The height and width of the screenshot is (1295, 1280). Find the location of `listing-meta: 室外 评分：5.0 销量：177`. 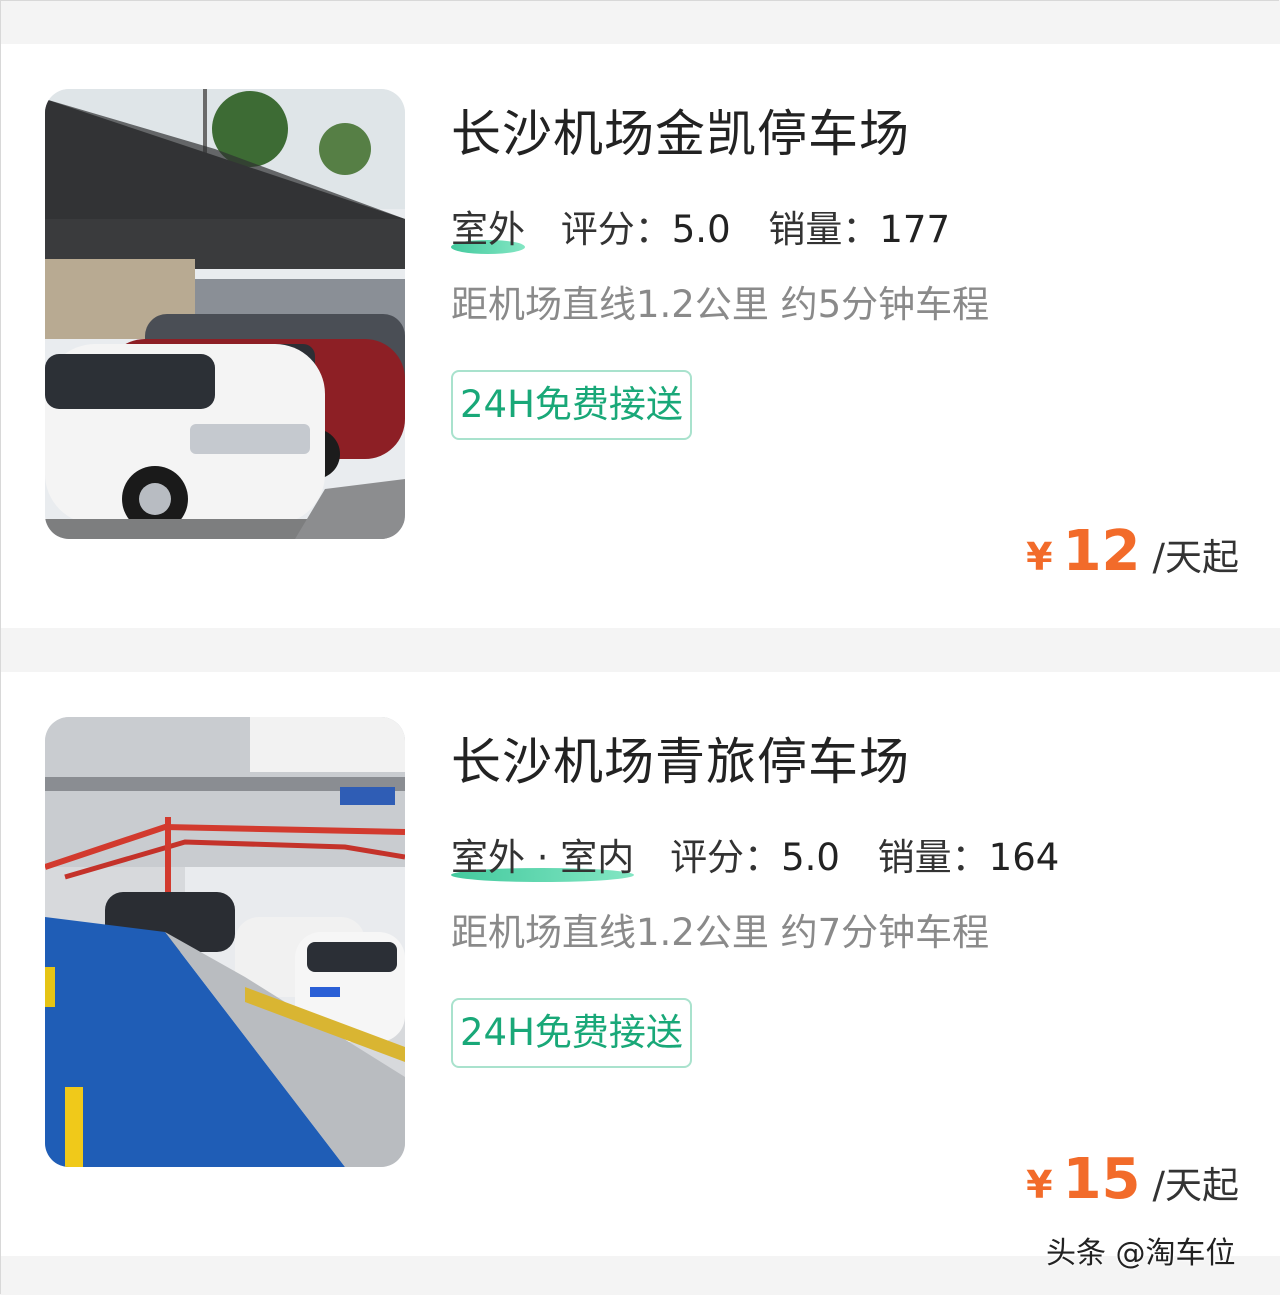

listing-meta: 室外 评分：5.0 销量：177 is located at coordinates (713, 230).